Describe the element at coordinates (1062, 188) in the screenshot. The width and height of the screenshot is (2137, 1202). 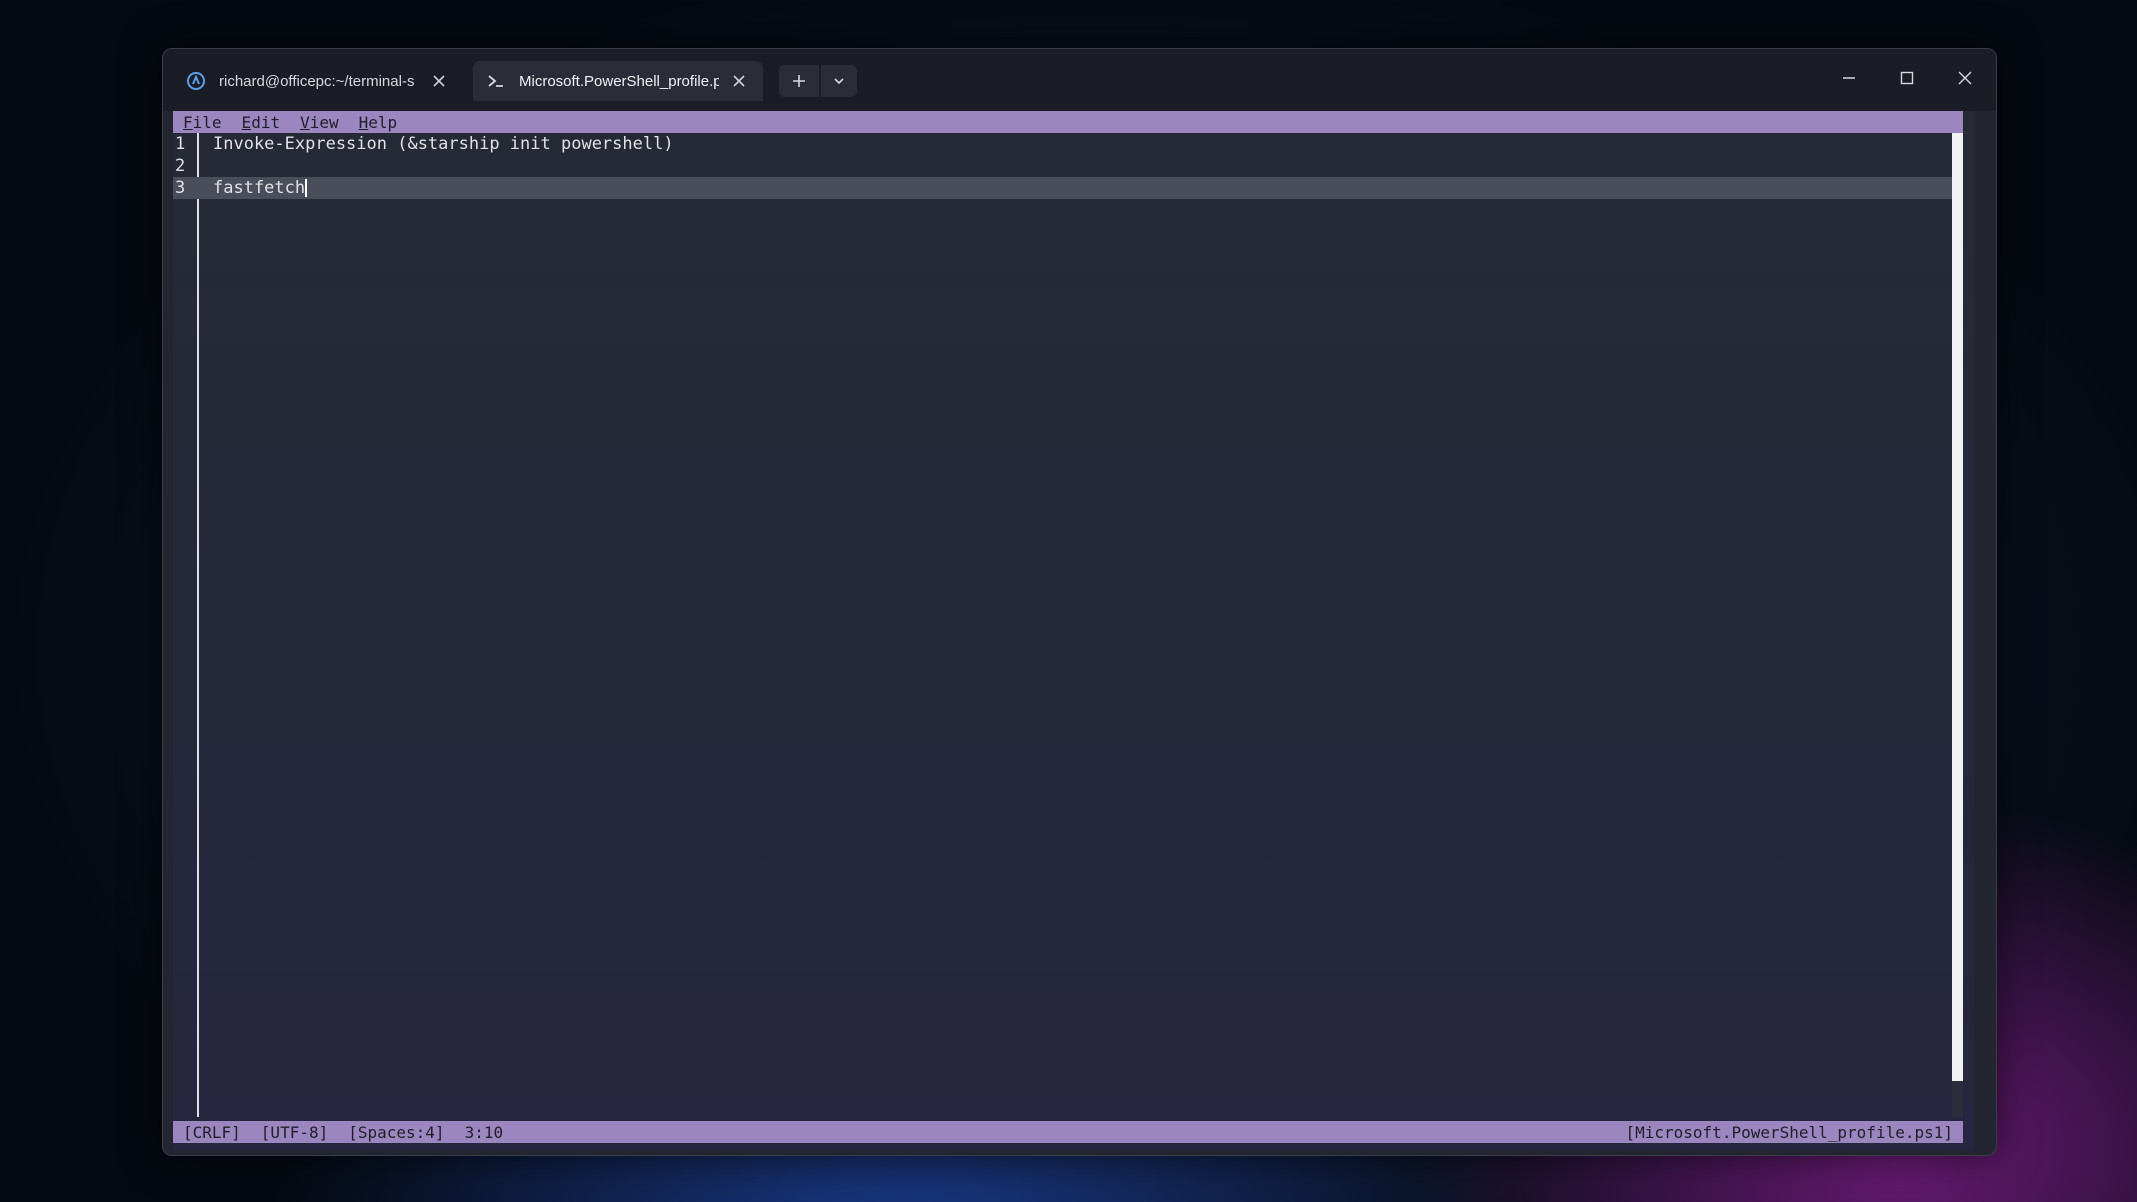
I see `code-line-current: 3 fastfetch` at that location.